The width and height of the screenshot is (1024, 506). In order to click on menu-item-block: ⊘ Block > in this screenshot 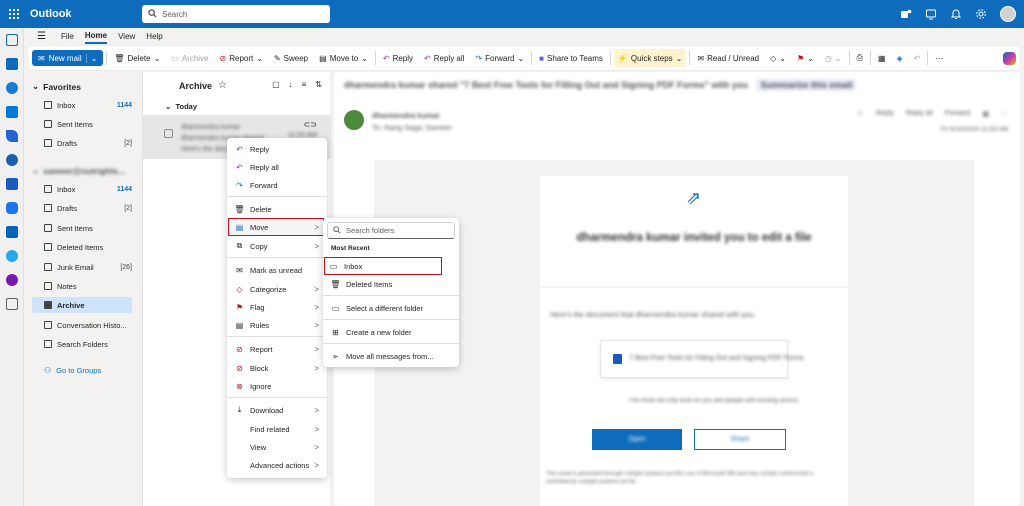, I will do `click(277, 368)`.